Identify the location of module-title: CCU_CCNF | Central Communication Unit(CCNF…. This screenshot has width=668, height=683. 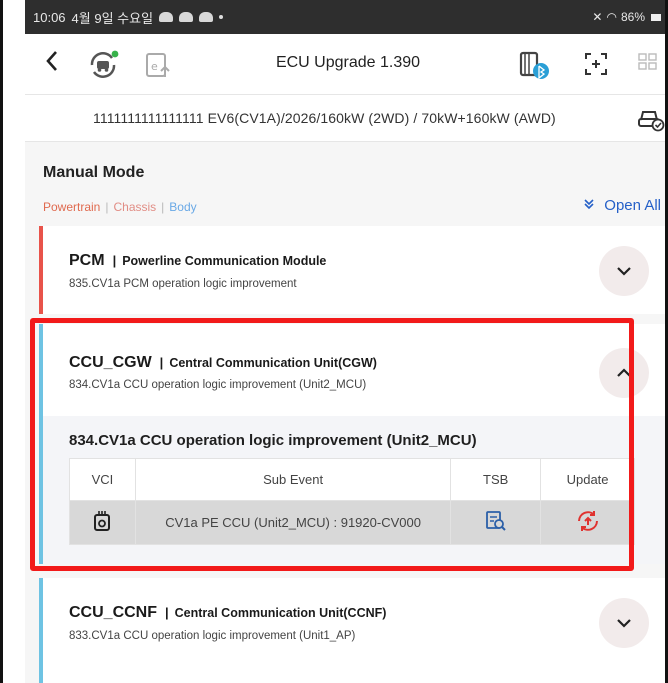
(227, 613).